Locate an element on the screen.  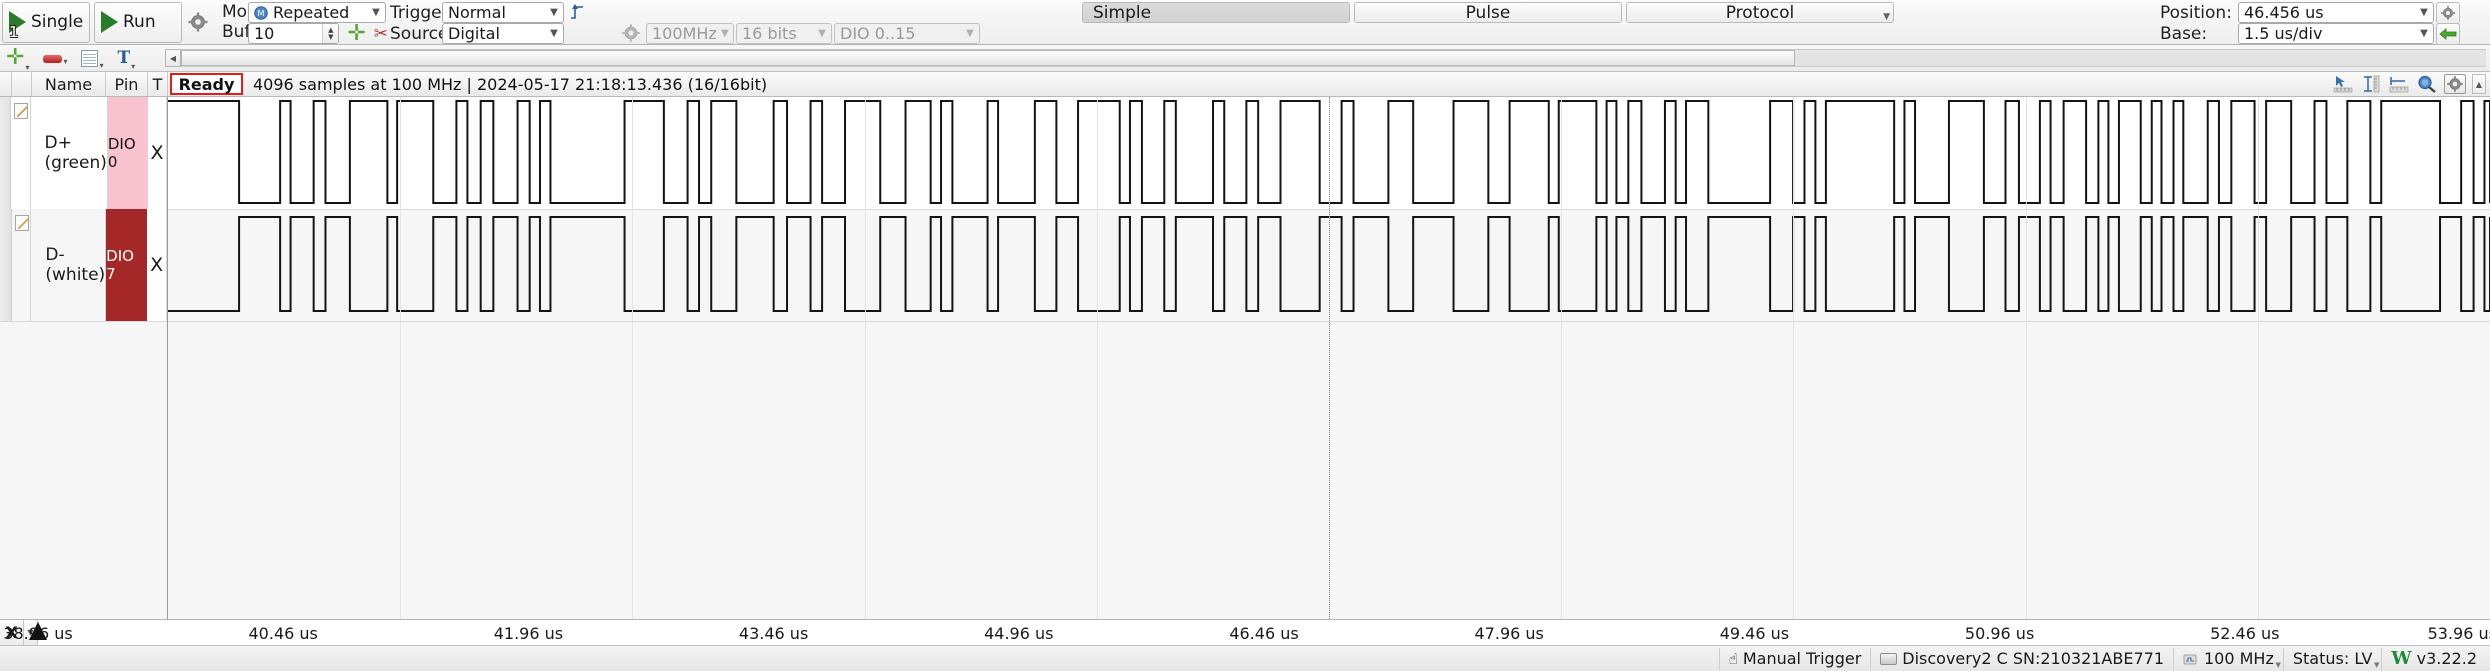
version-label: v3.22.2 is located at coordinates (2446, 658).